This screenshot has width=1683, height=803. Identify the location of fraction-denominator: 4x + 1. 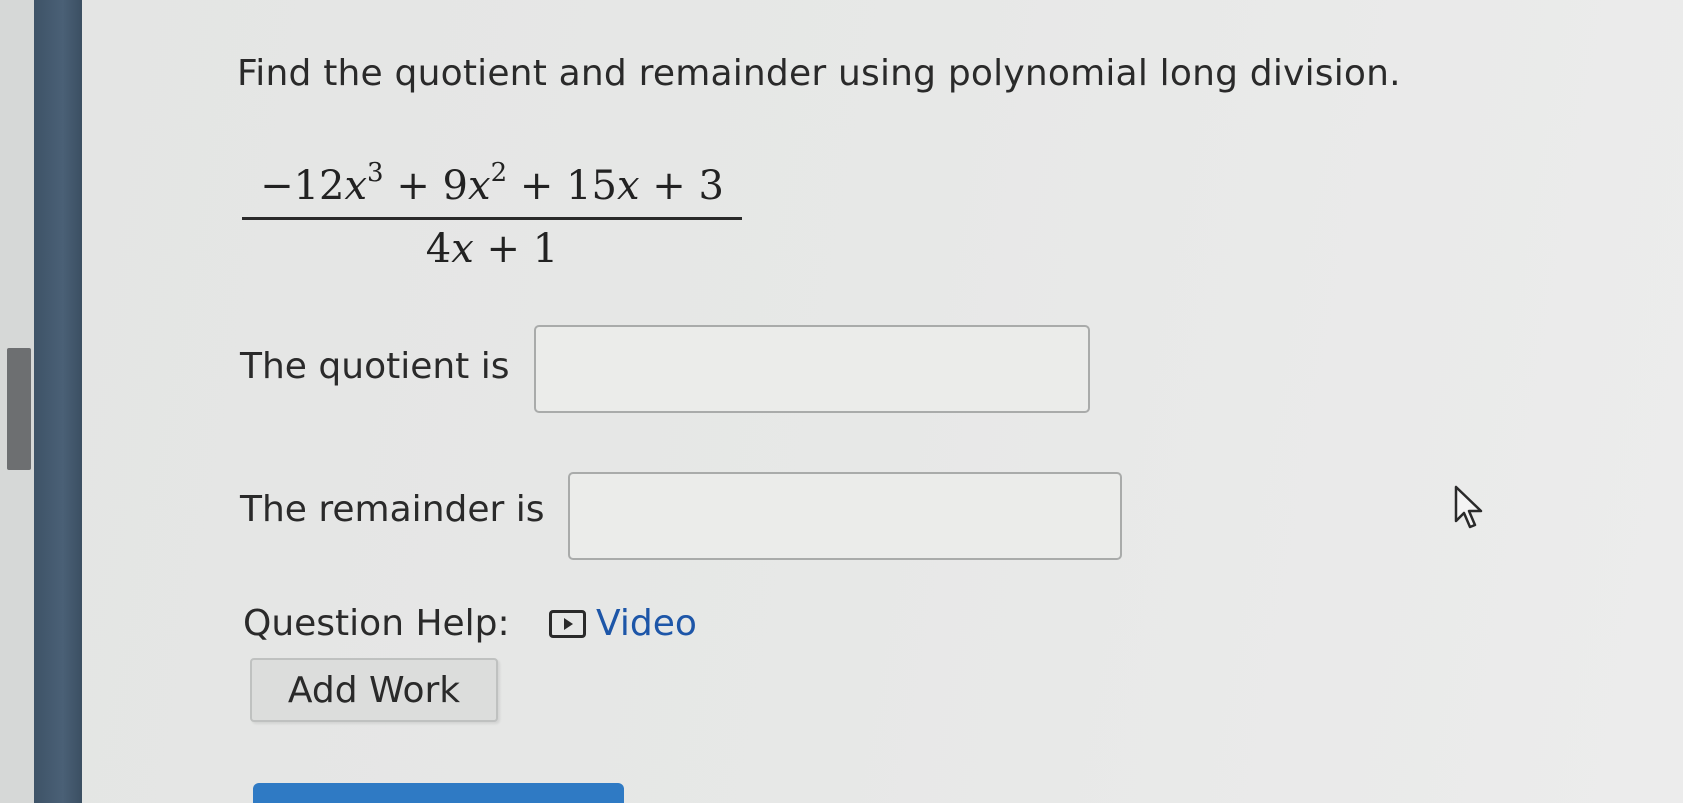
(492, 249).